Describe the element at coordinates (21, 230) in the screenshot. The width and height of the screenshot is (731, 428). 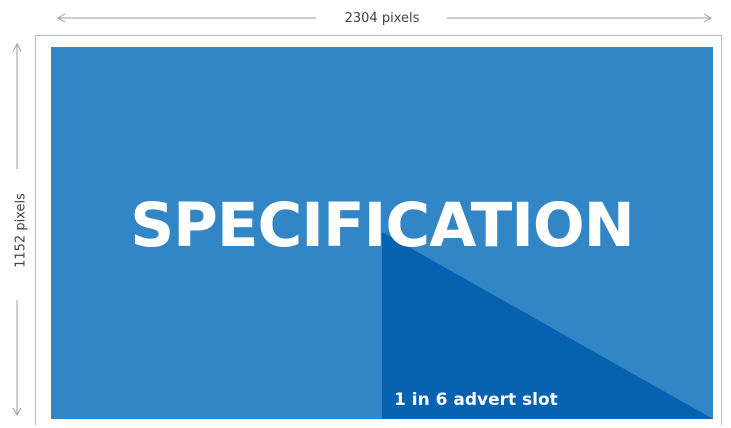
I see `height-dimension-label: 1152 pixels` at that location.